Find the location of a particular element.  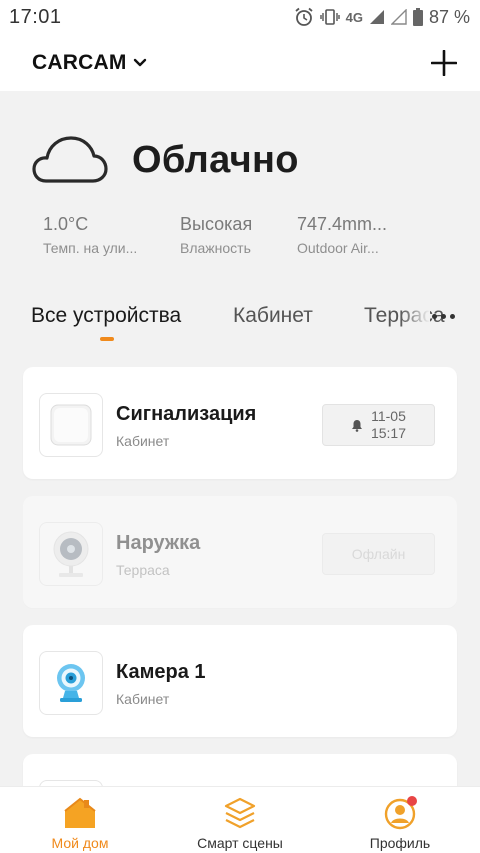

home-icon is located at coordinates (80, 812).